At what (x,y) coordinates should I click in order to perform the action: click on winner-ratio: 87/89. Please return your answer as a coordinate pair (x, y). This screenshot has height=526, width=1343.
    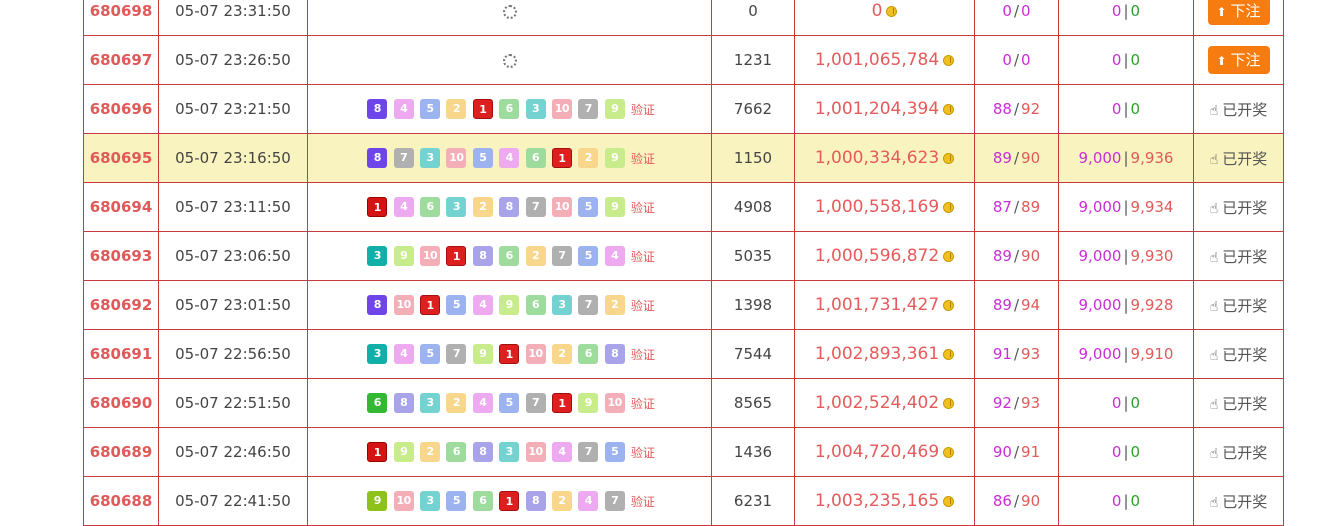
    Looking at the image, I should click on (1016, 207).